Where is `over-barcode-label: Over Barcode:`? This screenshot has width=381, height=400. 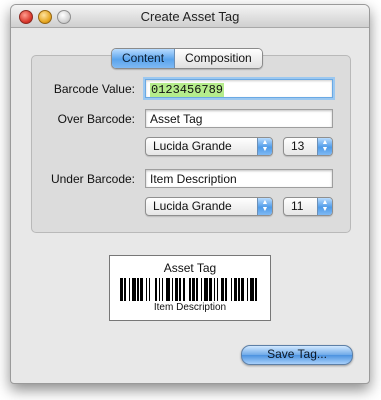
over-barcode-label: Over Barcode: is located at coordinates (96, 119).